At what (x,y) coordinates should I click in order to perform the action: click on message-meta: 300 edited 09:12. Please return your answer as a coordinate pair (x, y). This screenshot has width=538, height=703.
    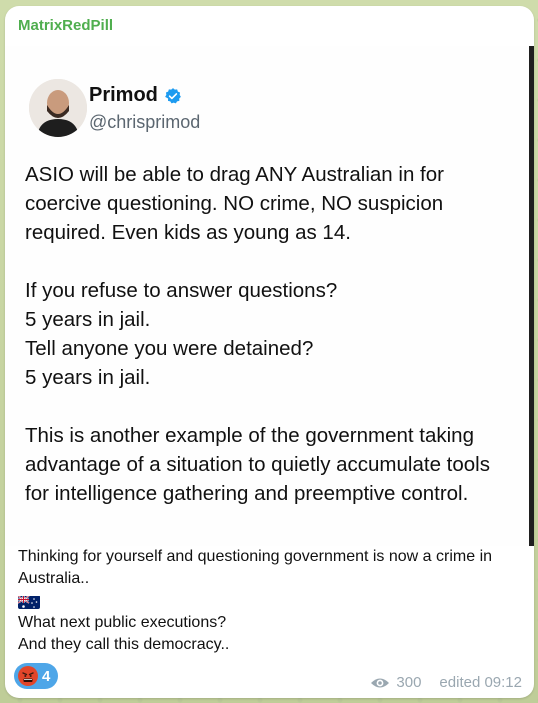
    Looking at the image, I should click on (446, 682).